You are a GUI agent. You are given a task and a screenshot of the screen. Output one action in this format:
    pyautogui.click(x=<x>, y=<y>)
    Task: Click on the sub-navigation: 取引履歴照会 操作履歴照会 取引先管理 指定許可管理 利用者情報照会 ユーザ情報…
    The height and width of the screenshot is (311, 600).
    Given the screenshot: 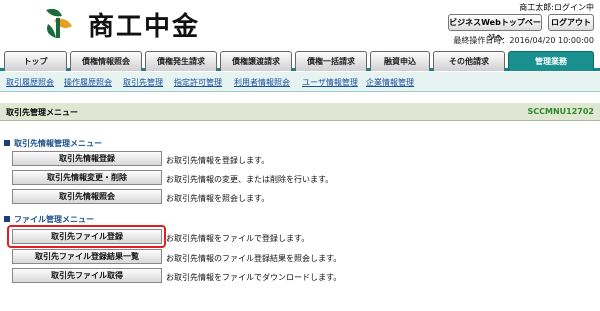 What is the action you would take?
    pyautogui.click(x=300, y=82)
    